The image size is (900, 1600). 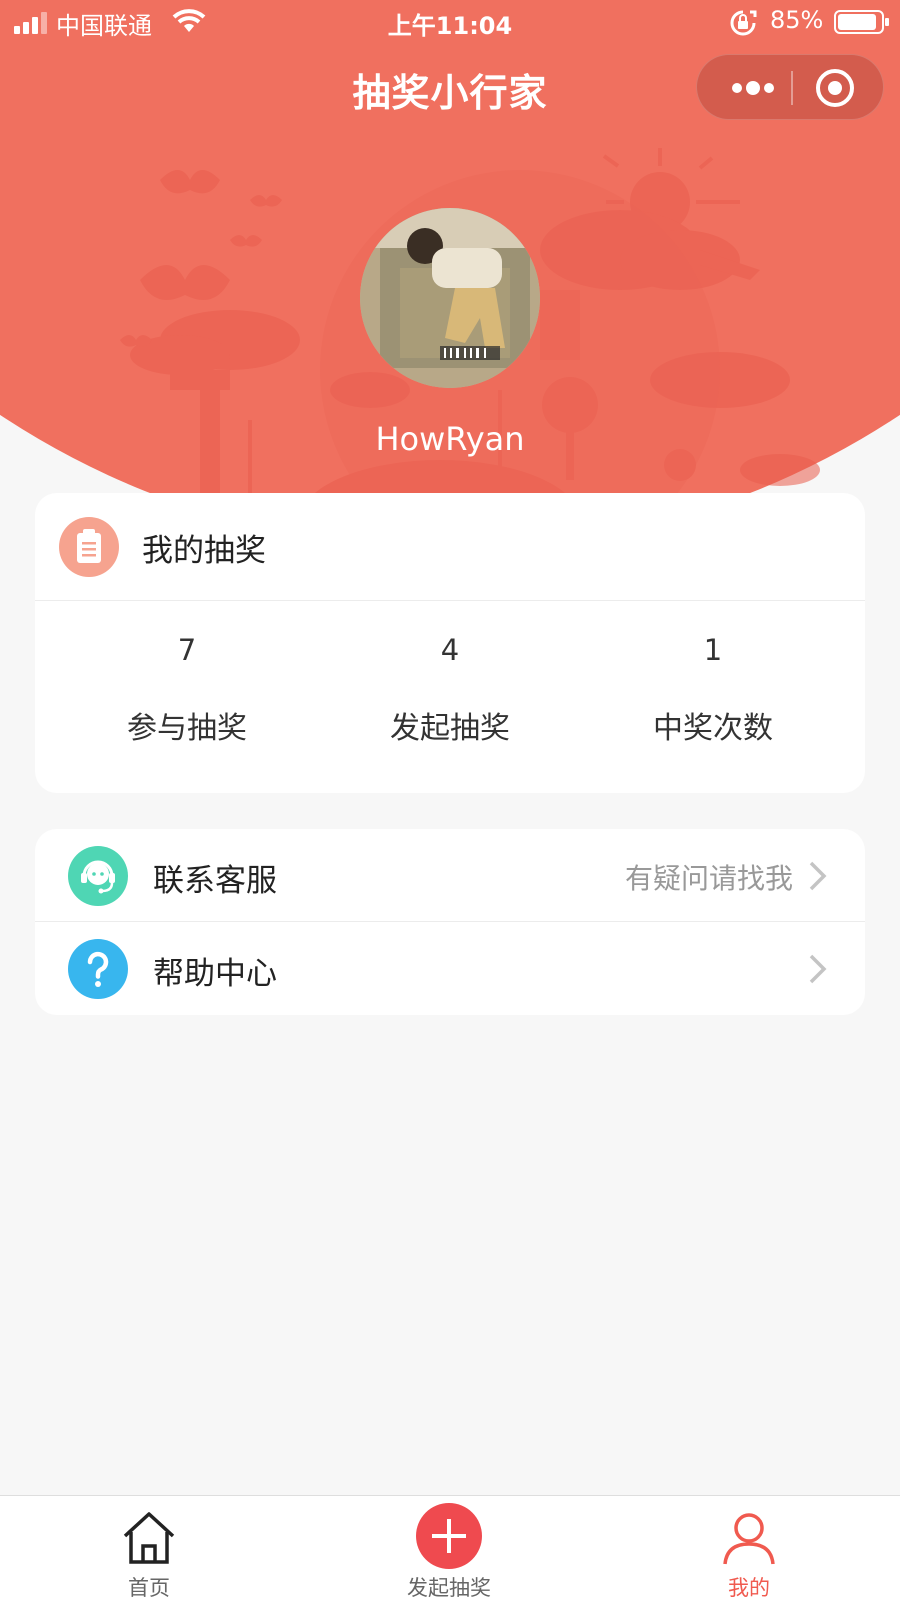 I want to click on tab-home: 首页, so click(x=149, y=1548).